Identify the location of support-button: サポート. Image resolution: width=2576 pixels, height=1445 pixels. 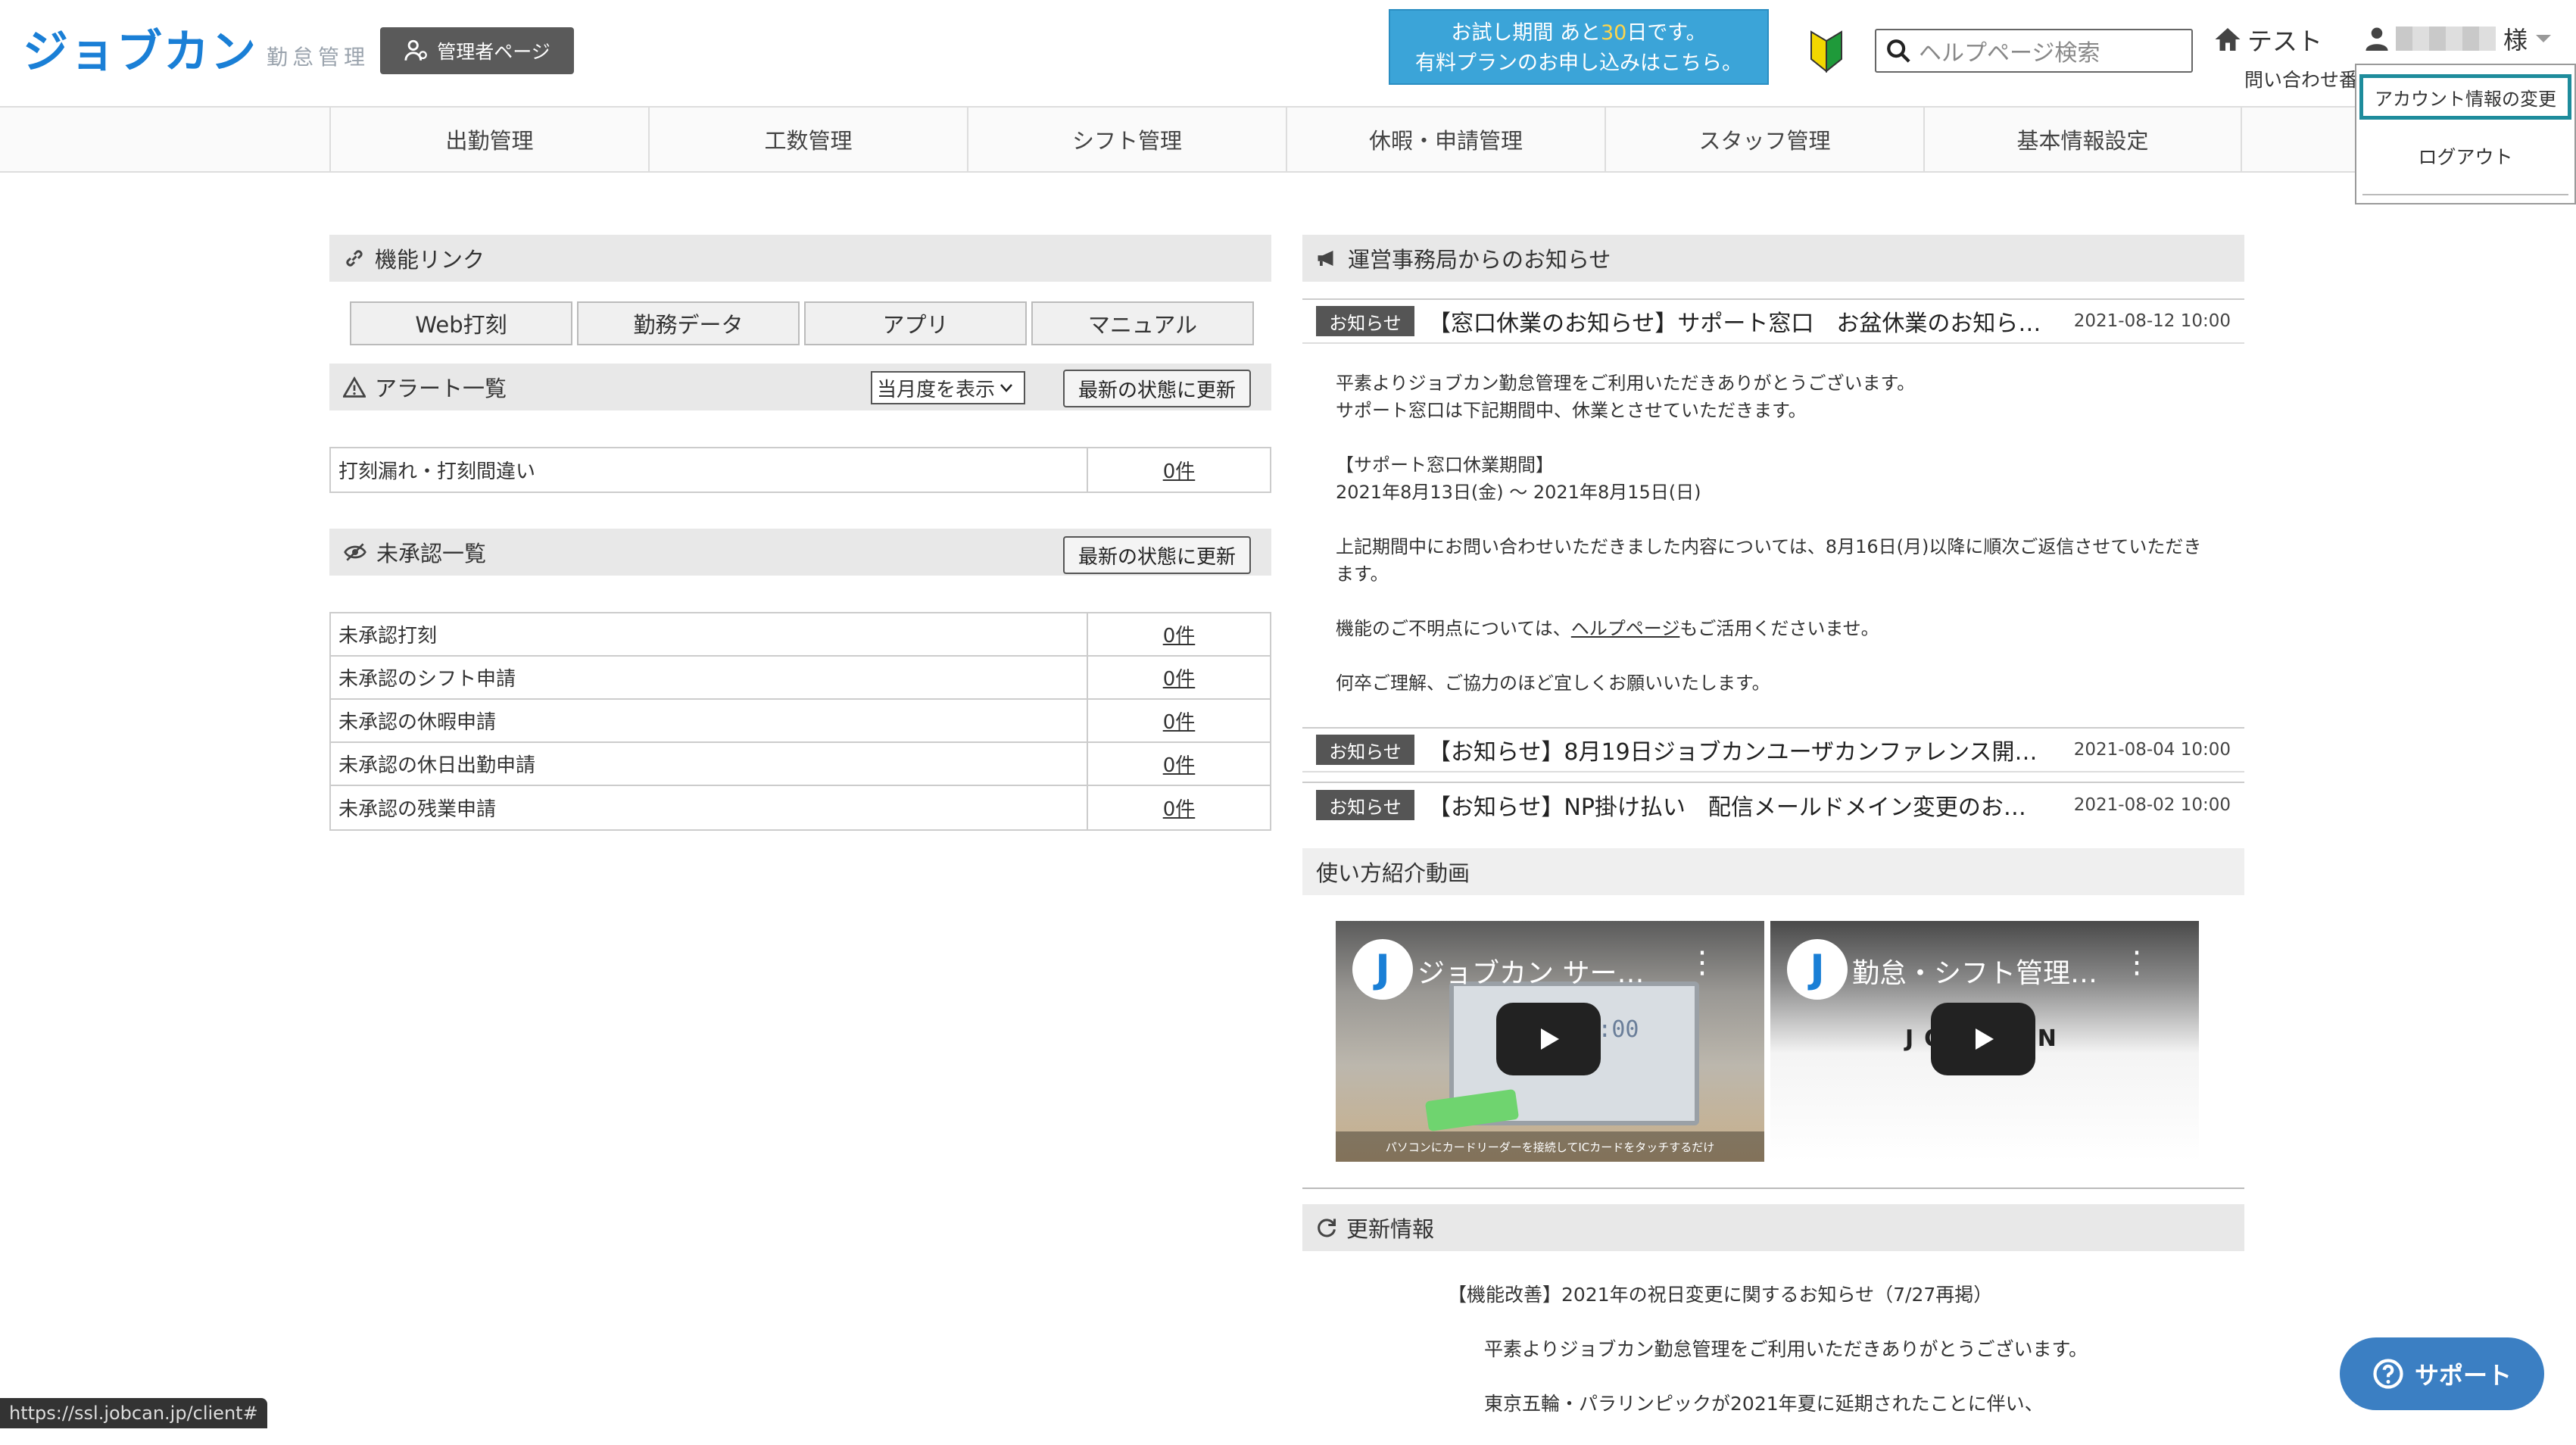
(2442, 1373).